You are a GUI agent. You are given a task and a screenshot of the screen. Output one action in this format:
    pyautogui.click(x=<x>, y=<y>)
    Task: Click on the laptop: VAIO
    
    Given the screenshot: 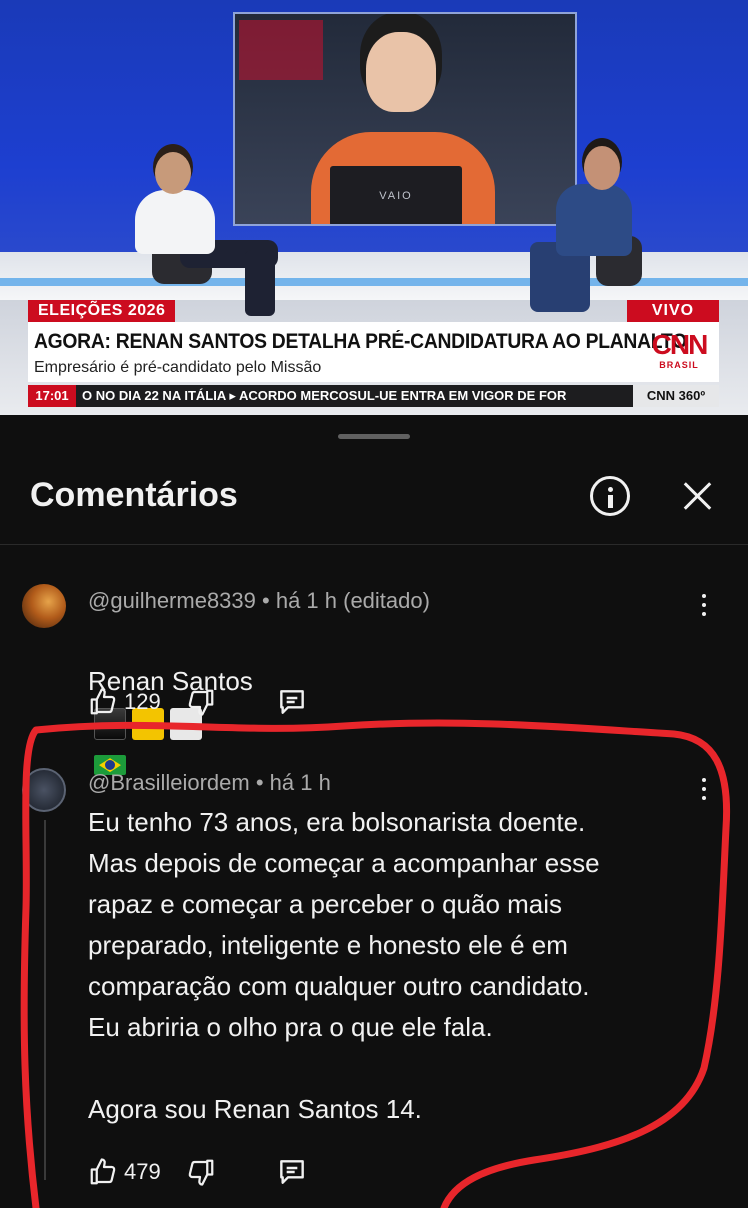 What is the action you would take?
    pyautogui.click(x=396, y=195)
    